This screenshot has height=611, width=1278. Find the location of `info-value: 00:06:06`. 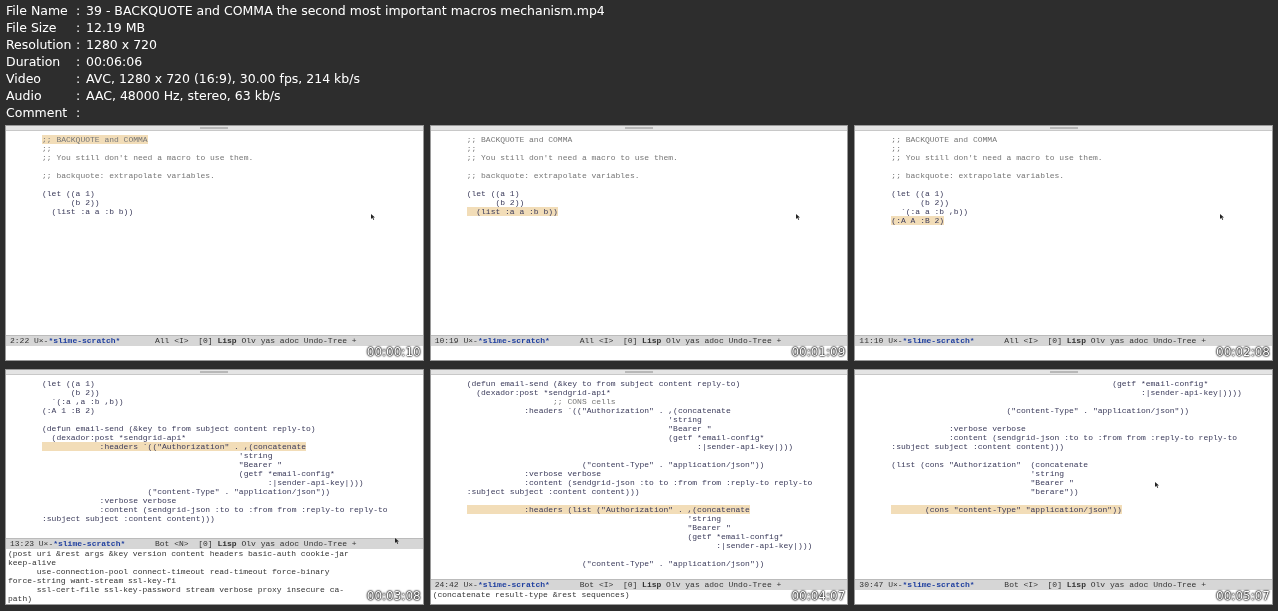

info-value: 00:06:06 is located at coordinates (114, 62).